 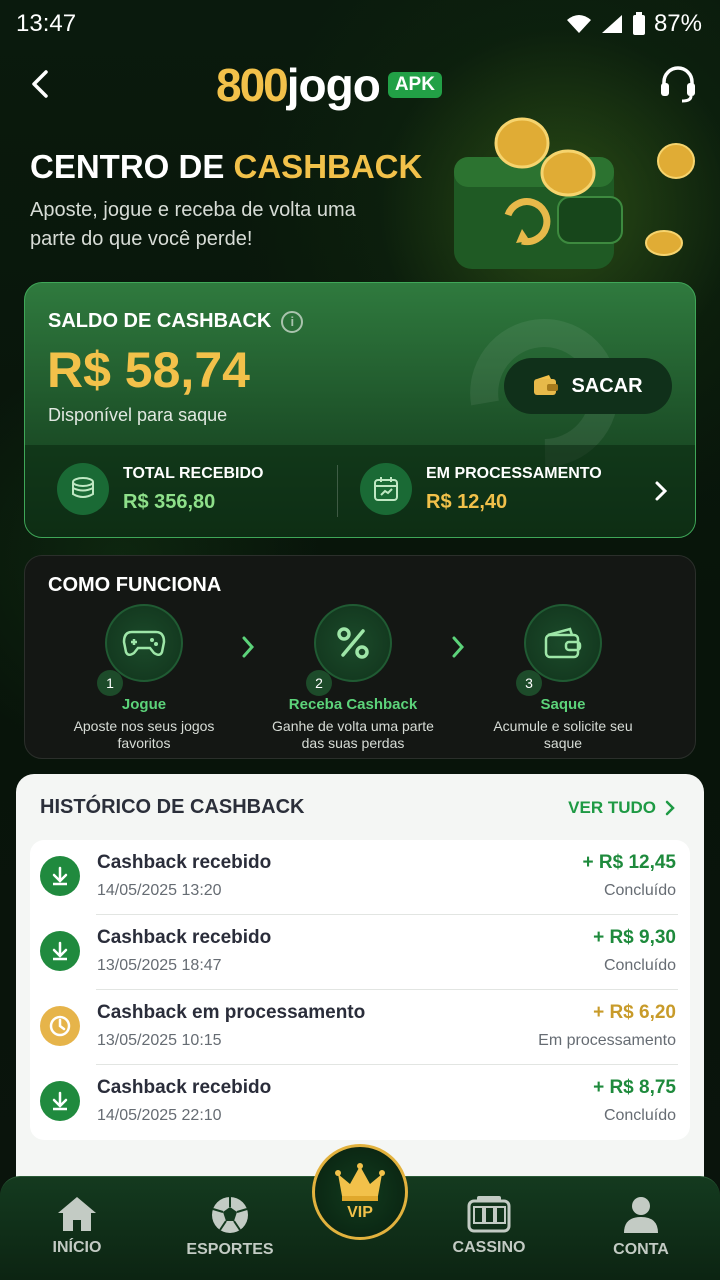 I want to click on nav-item-casino: CASSINO, so click(x=489, y=1226).